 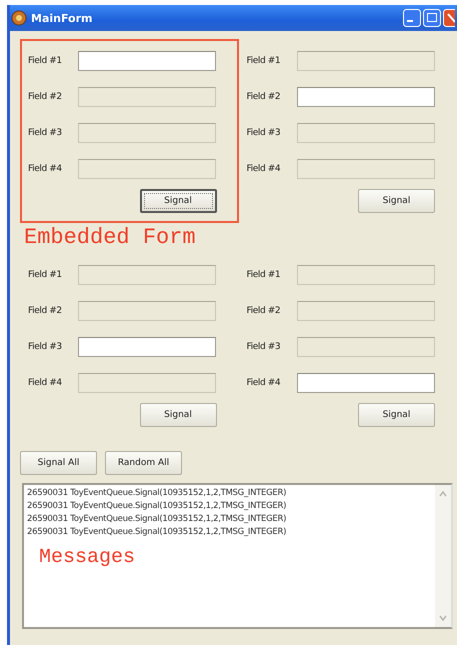 I want to click on maximize-icon, so click(x=432, y=18).